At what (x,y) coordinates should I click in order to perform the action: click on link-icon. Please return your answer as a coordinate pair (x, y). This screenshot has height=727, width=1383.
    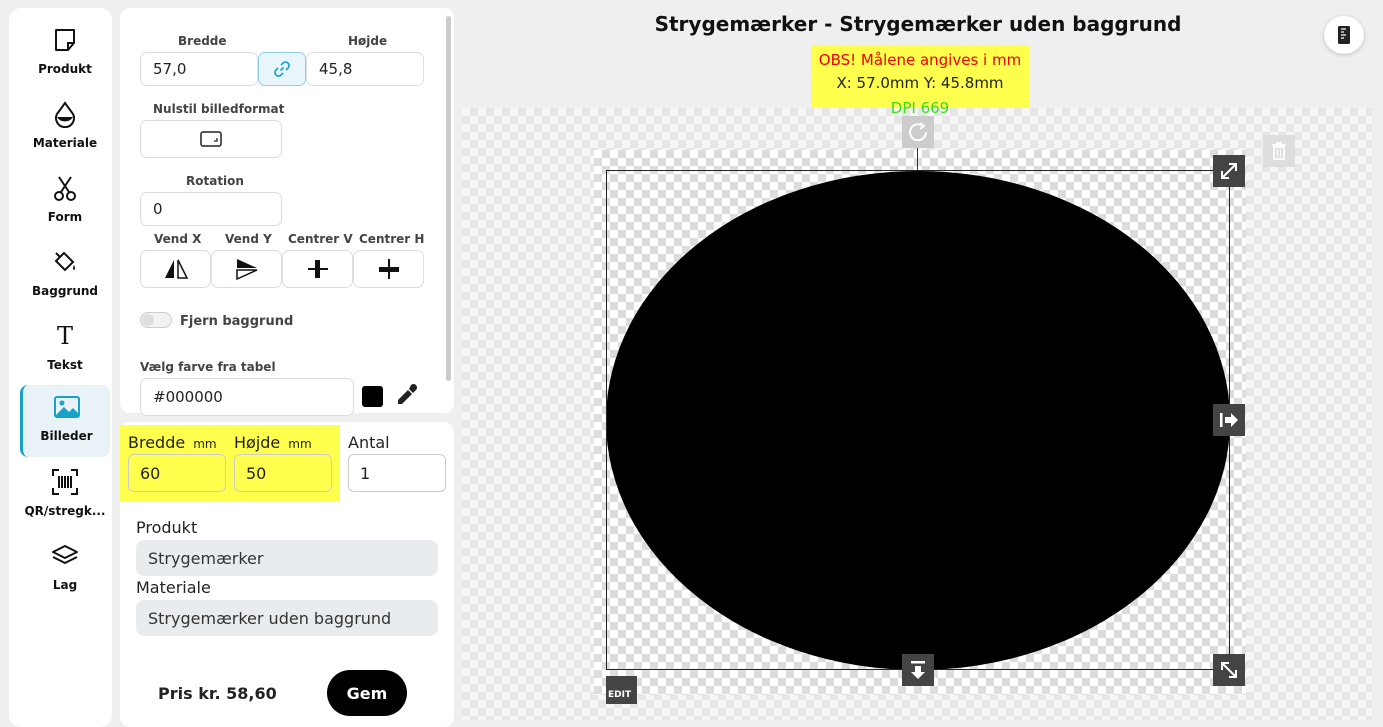
    Looking at the image, I should click on (282, 69).